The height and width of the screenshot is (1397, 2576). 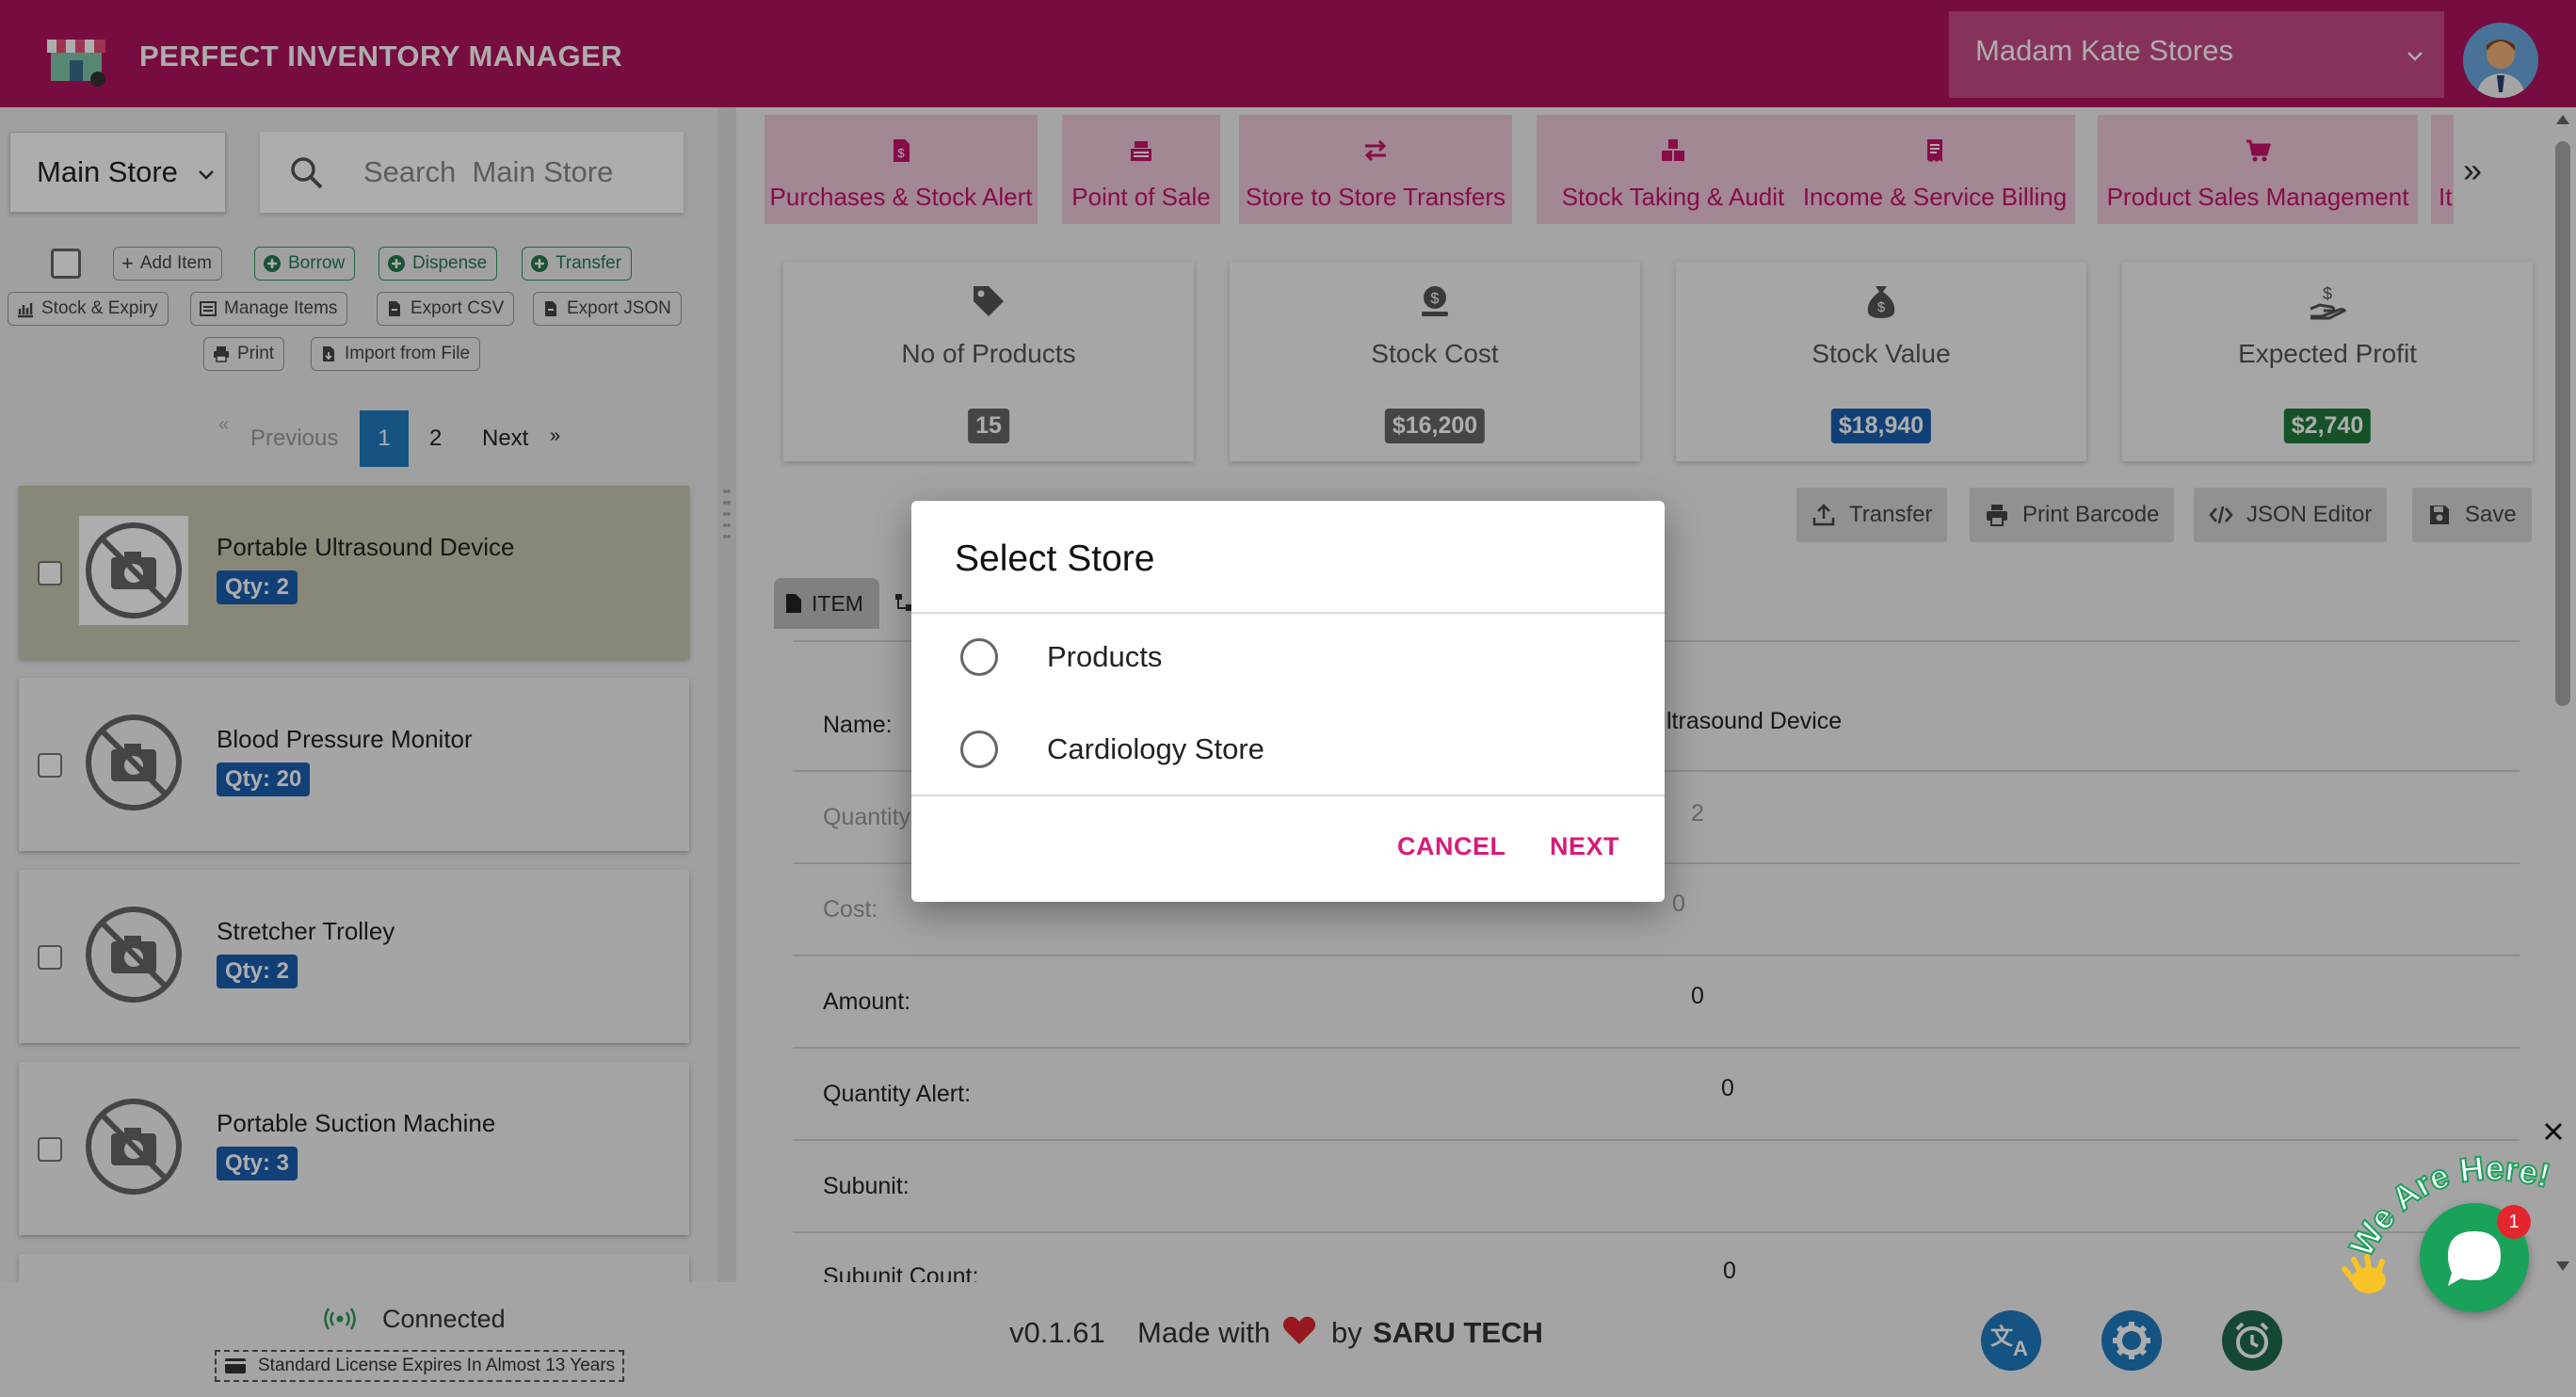 I want to click on option-cardiology-store-label: Cardiology Store, so click(x=1155, y=749).